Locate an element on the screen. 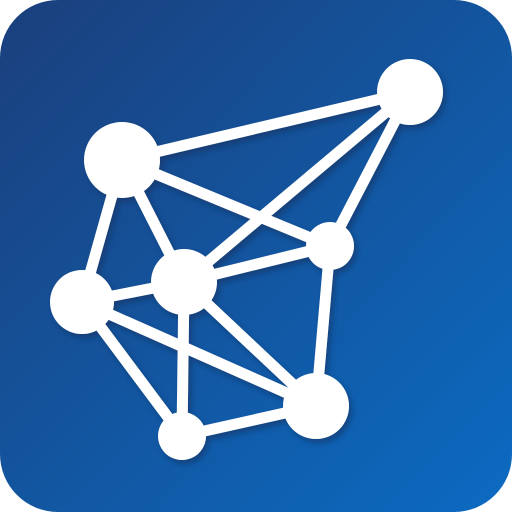 The width and height of the screenshot is (512, 512). node-top-right is located at coordinates (410, 92).